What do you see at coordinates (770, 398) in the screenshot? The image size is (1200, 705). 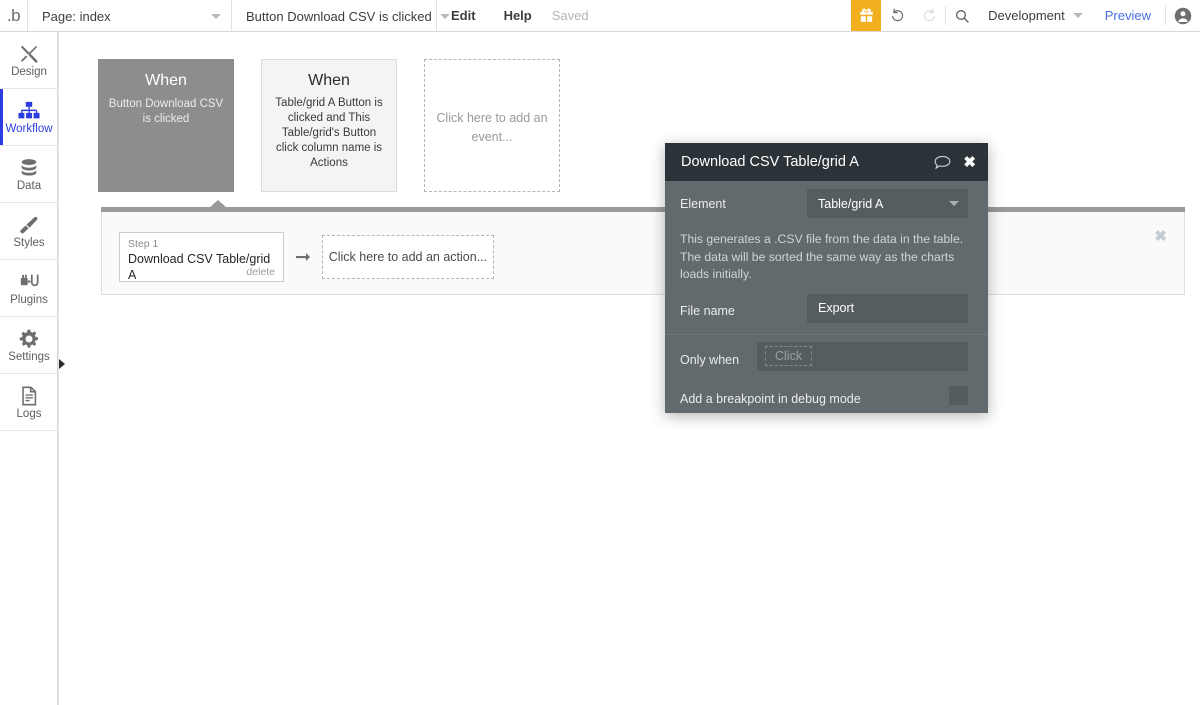 I see `breakpoint-label: Add a breakpoint in debug mode` at bounding box center [770, 398].